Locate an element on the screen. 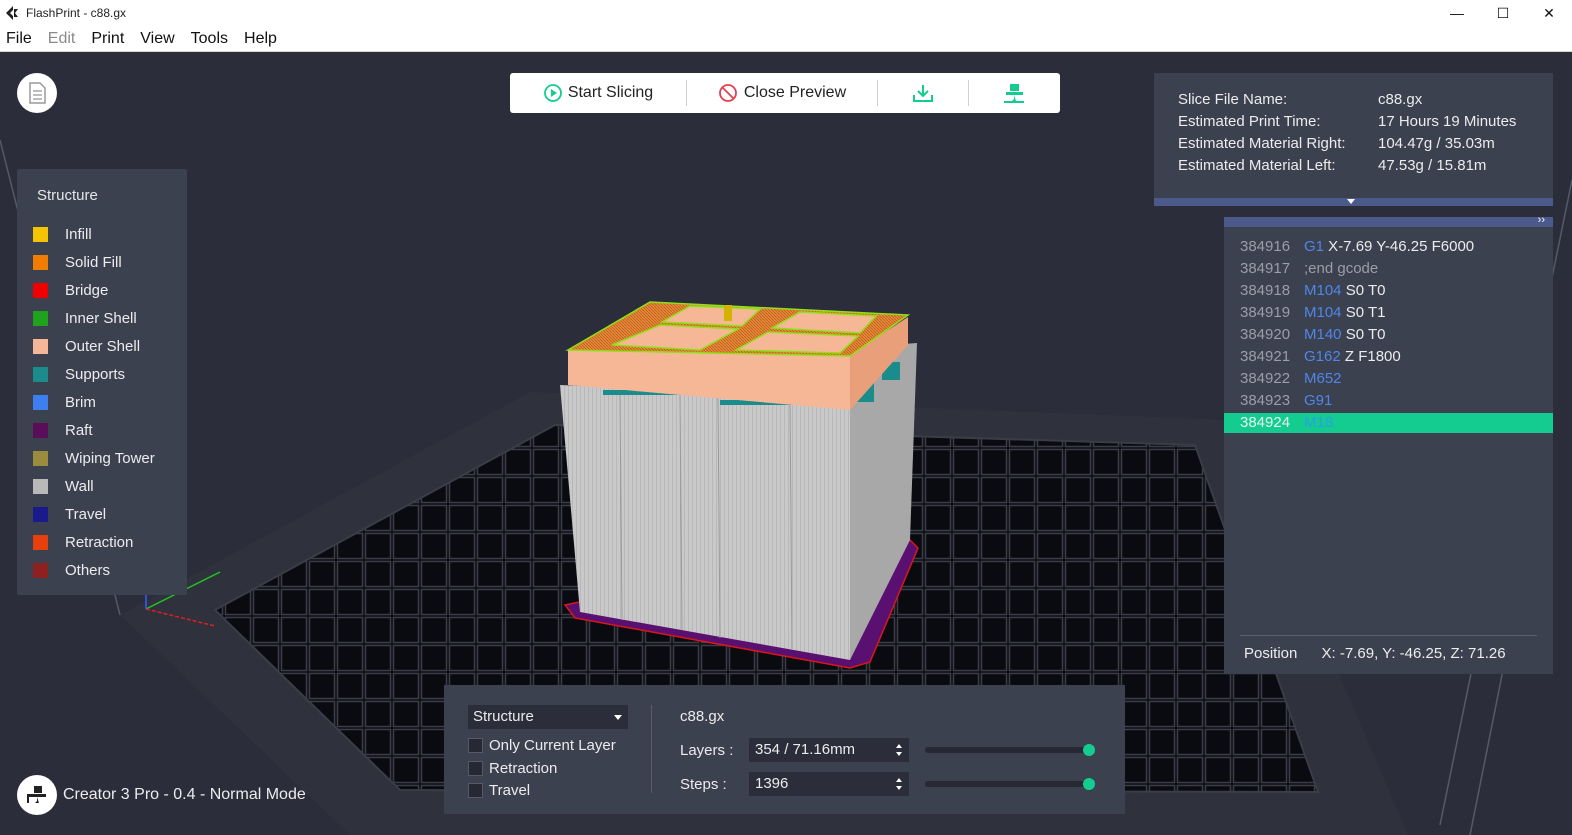 The width and height of the screenshot is (1572, 835). file-list-button is located at coordinates (37, 93).